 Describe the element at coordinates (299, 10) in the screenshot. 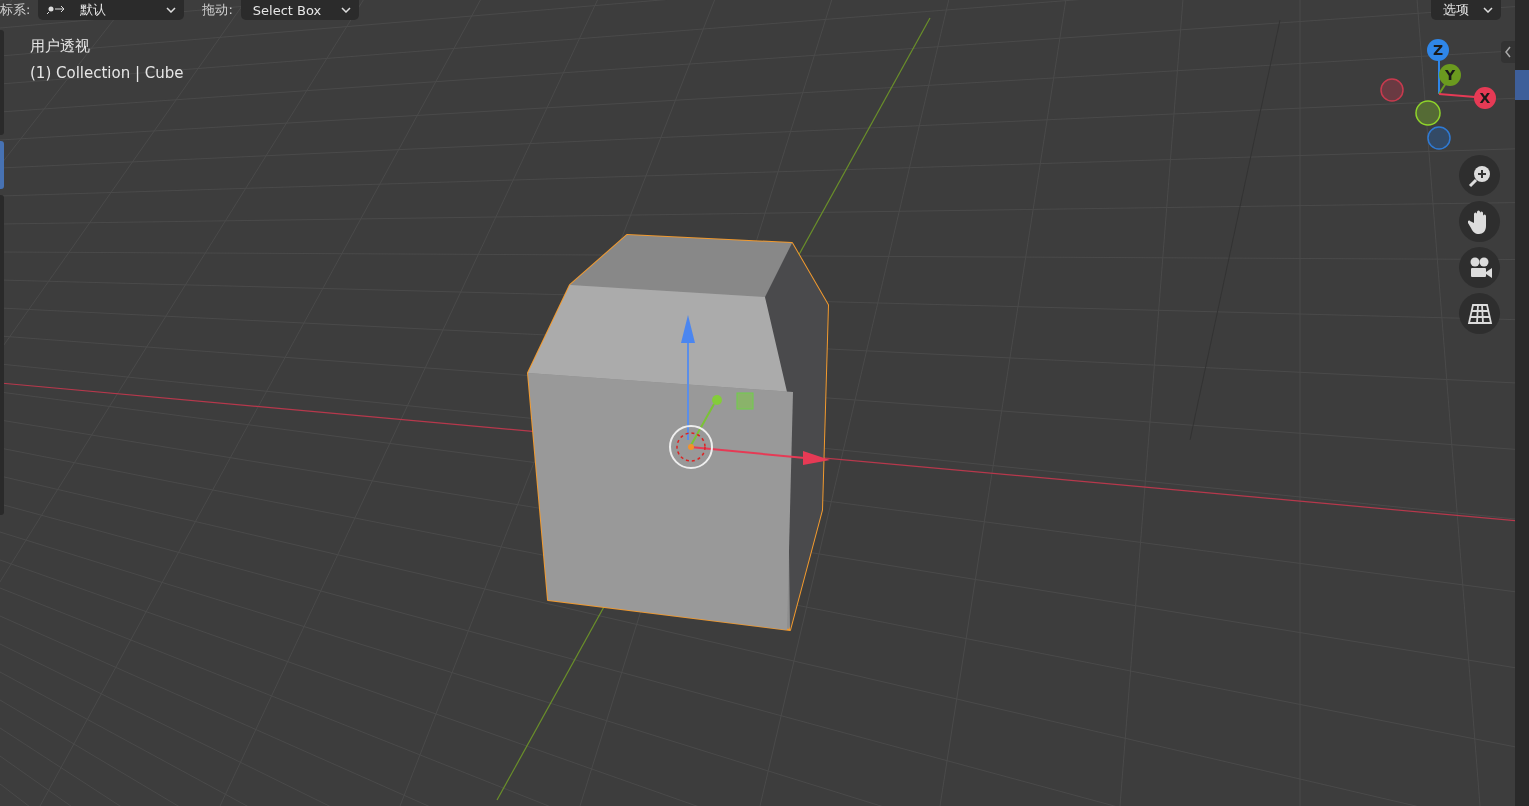

I see `drag-dropdown: Select Box` at that location.